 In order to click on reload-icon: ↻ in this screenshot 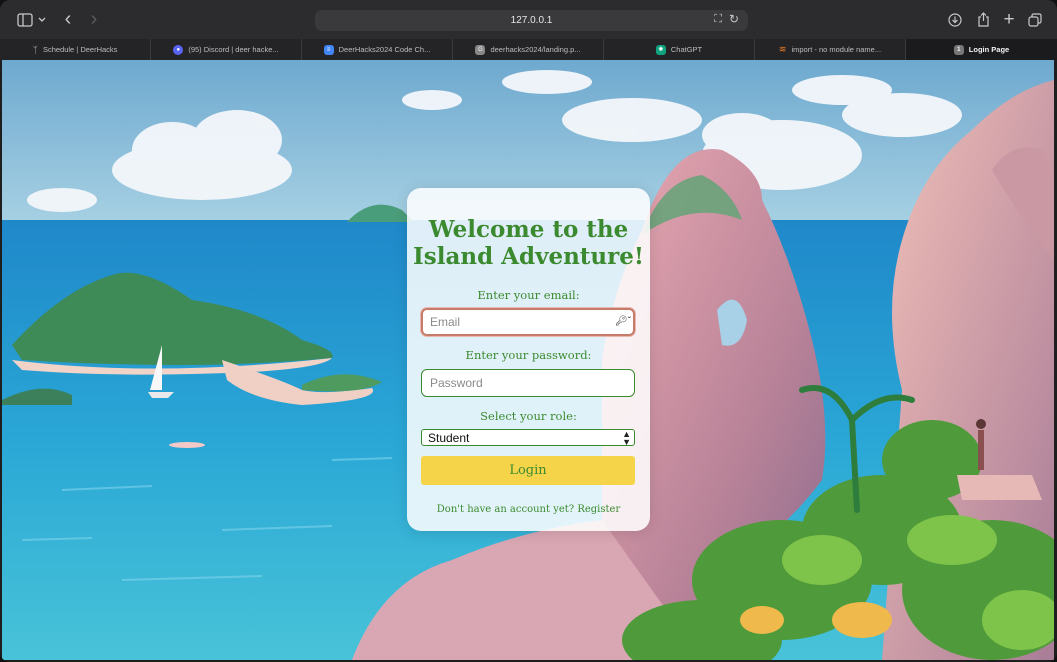, I will do `click(734, 19)`.